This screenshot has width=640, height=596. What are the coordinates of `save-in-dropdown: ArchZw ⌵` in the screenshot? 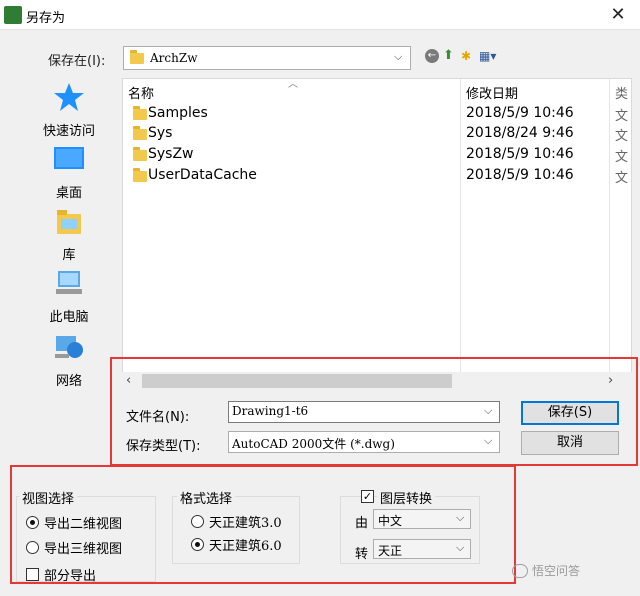 It's located at (267, 58).